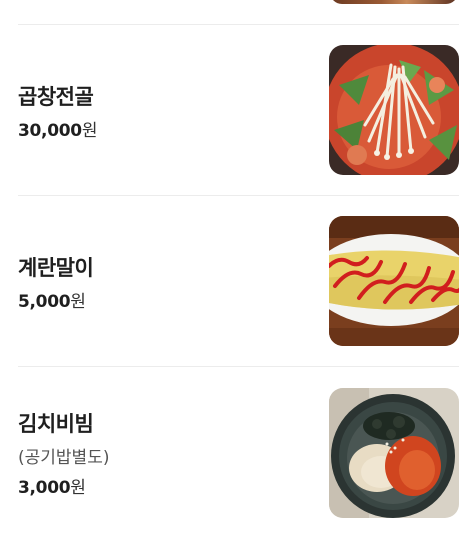 This screenshot has height=538, width=471. What do you see at coordinates (394, 110) in the screenshot?
I see `gopchang-jeongol-photo` at bounding box center [394, 110].